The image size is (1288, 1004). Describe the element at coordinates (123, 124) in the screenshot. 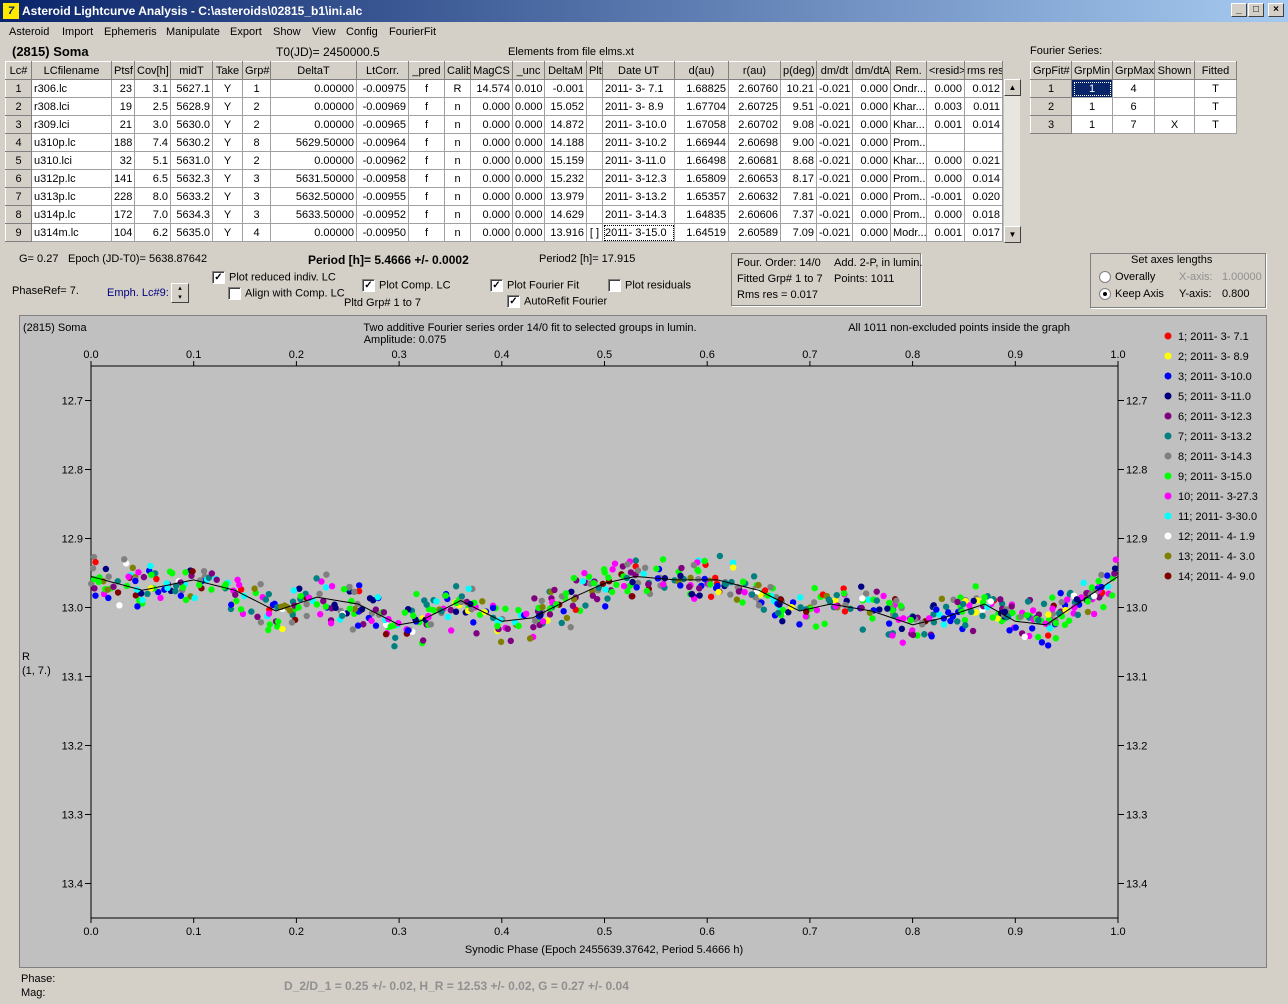

I see `table-cell: 21` at that location.